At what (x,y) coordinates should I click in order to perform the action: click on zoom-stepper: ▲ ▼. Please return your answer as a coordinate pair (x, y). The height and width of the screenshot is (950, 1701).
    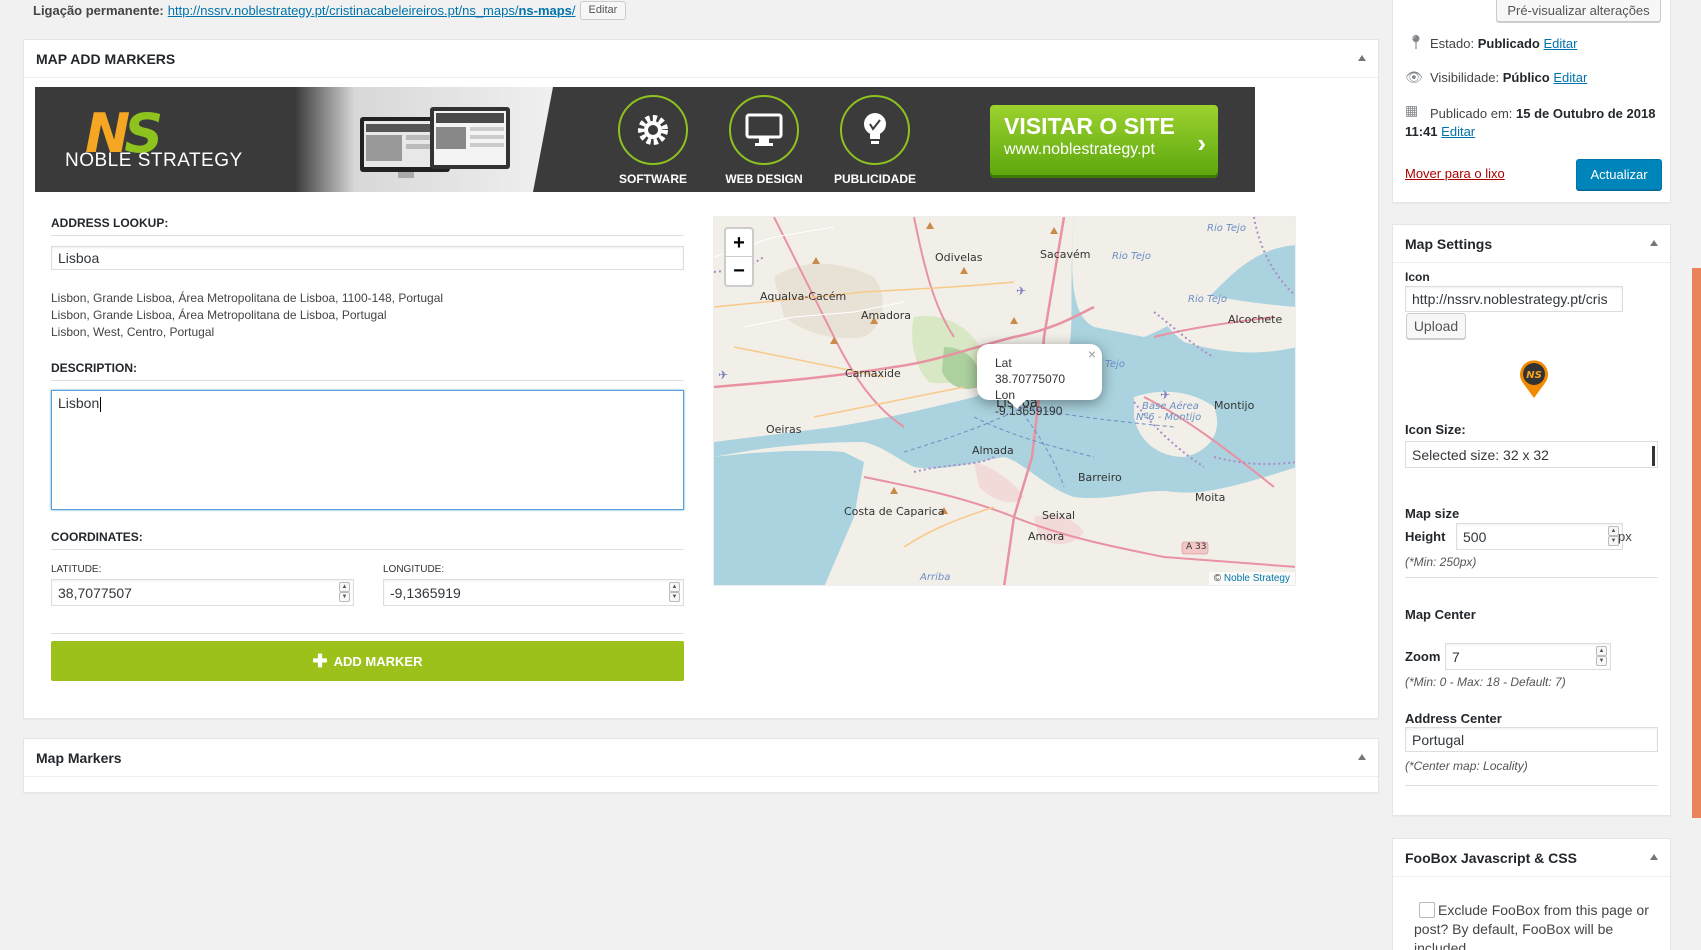
    Looking at the image, I should click on (1601, 656).